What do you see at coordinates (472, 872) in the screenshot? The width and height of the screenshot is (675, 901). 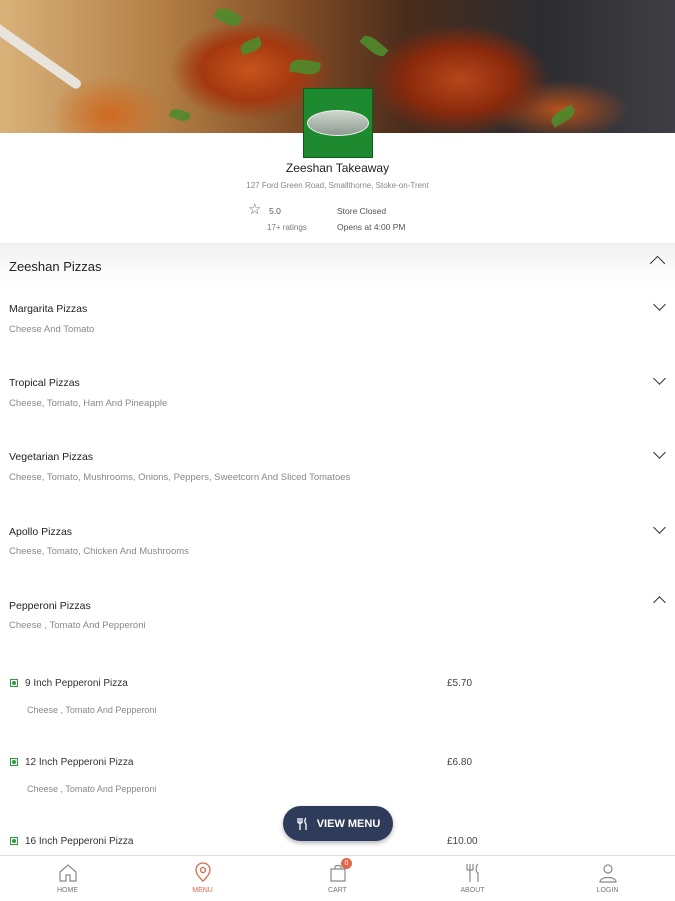 I see `fork-knife-icon` at bounding box center [472, 872].